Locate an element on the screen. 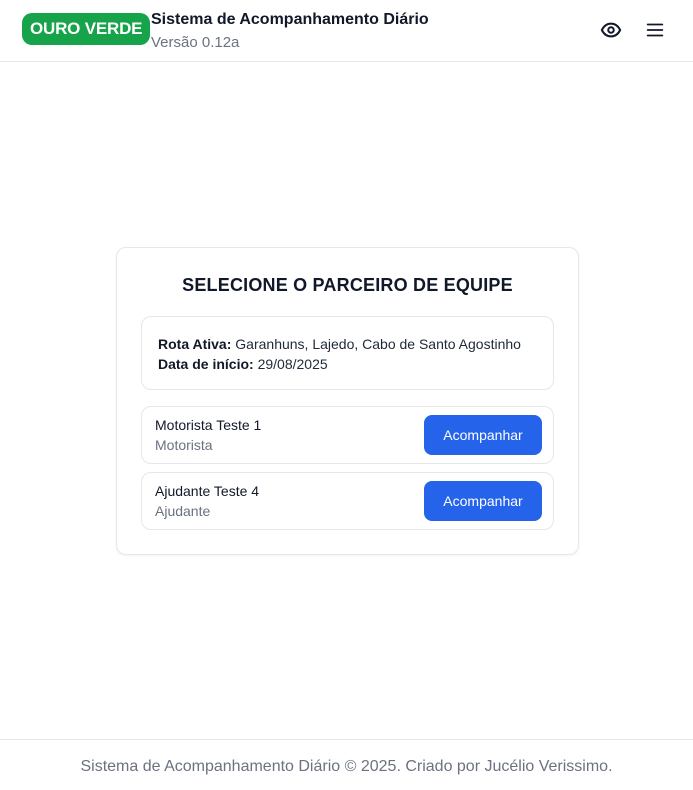 The height and width of the screenshot is (790, 693). start-date-label: Data de início: is located at coordinates (206, 364).